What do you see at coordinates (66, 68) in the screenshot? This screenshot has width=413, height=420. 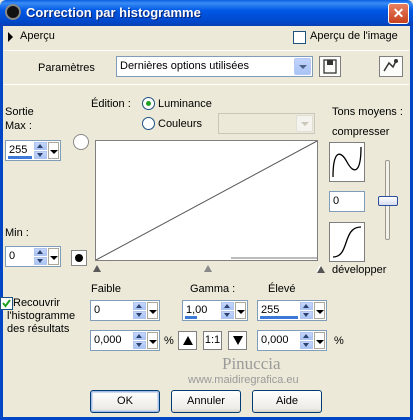 I see `params-label: Paramètres` at bounding box center [66, 68].